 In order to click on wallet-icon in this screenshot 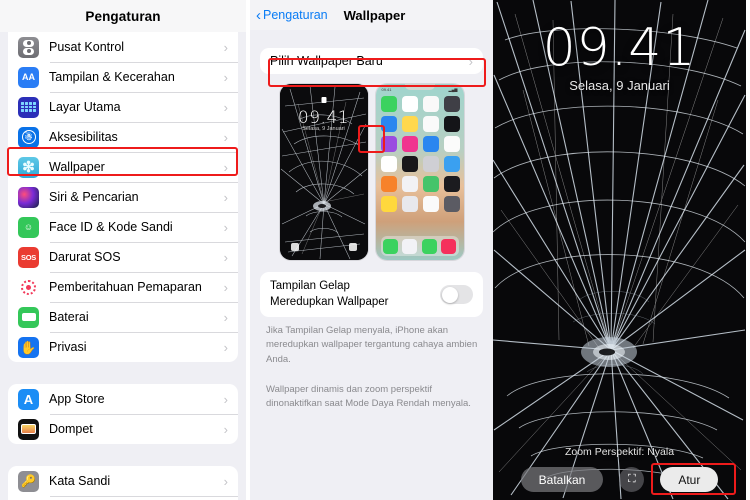, I will do `click(28, 429)`.